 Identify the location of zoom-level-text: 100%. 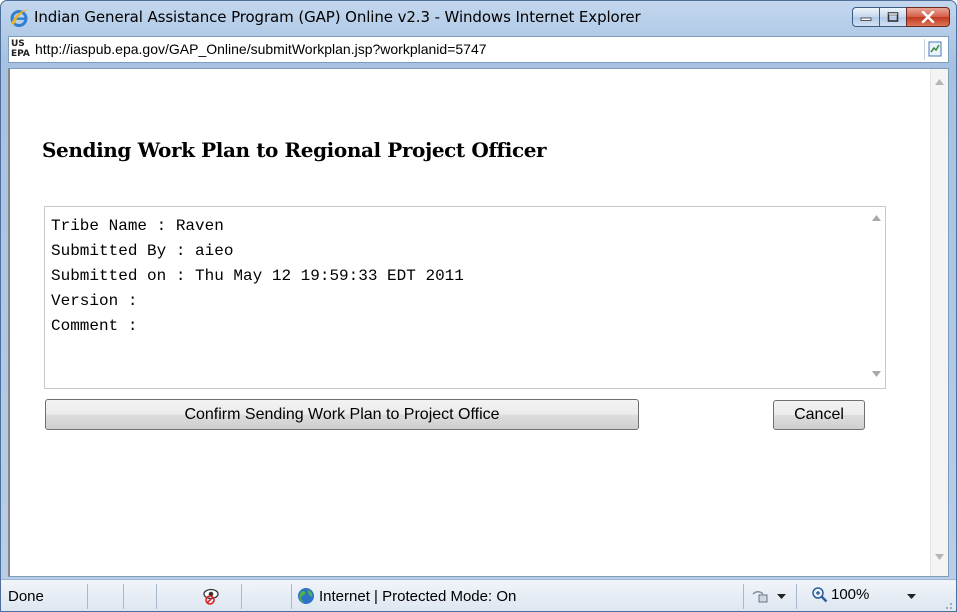
(850, 594).